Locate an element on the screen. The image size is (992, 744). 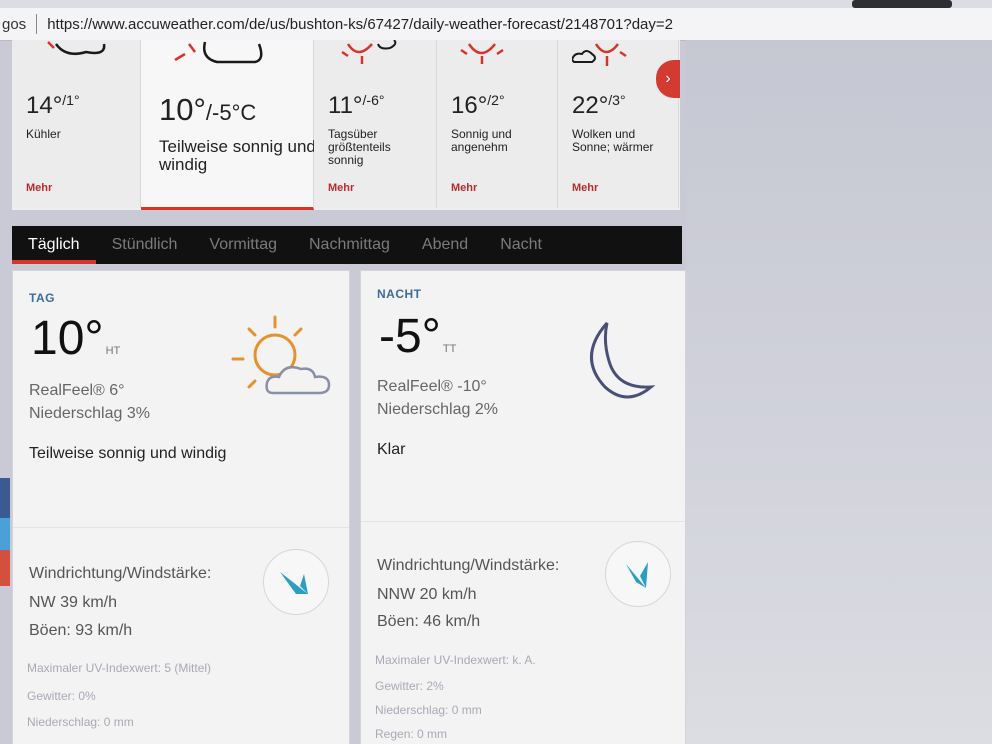
day-temp: 11°/-6° is located at coordinates (356, 105).